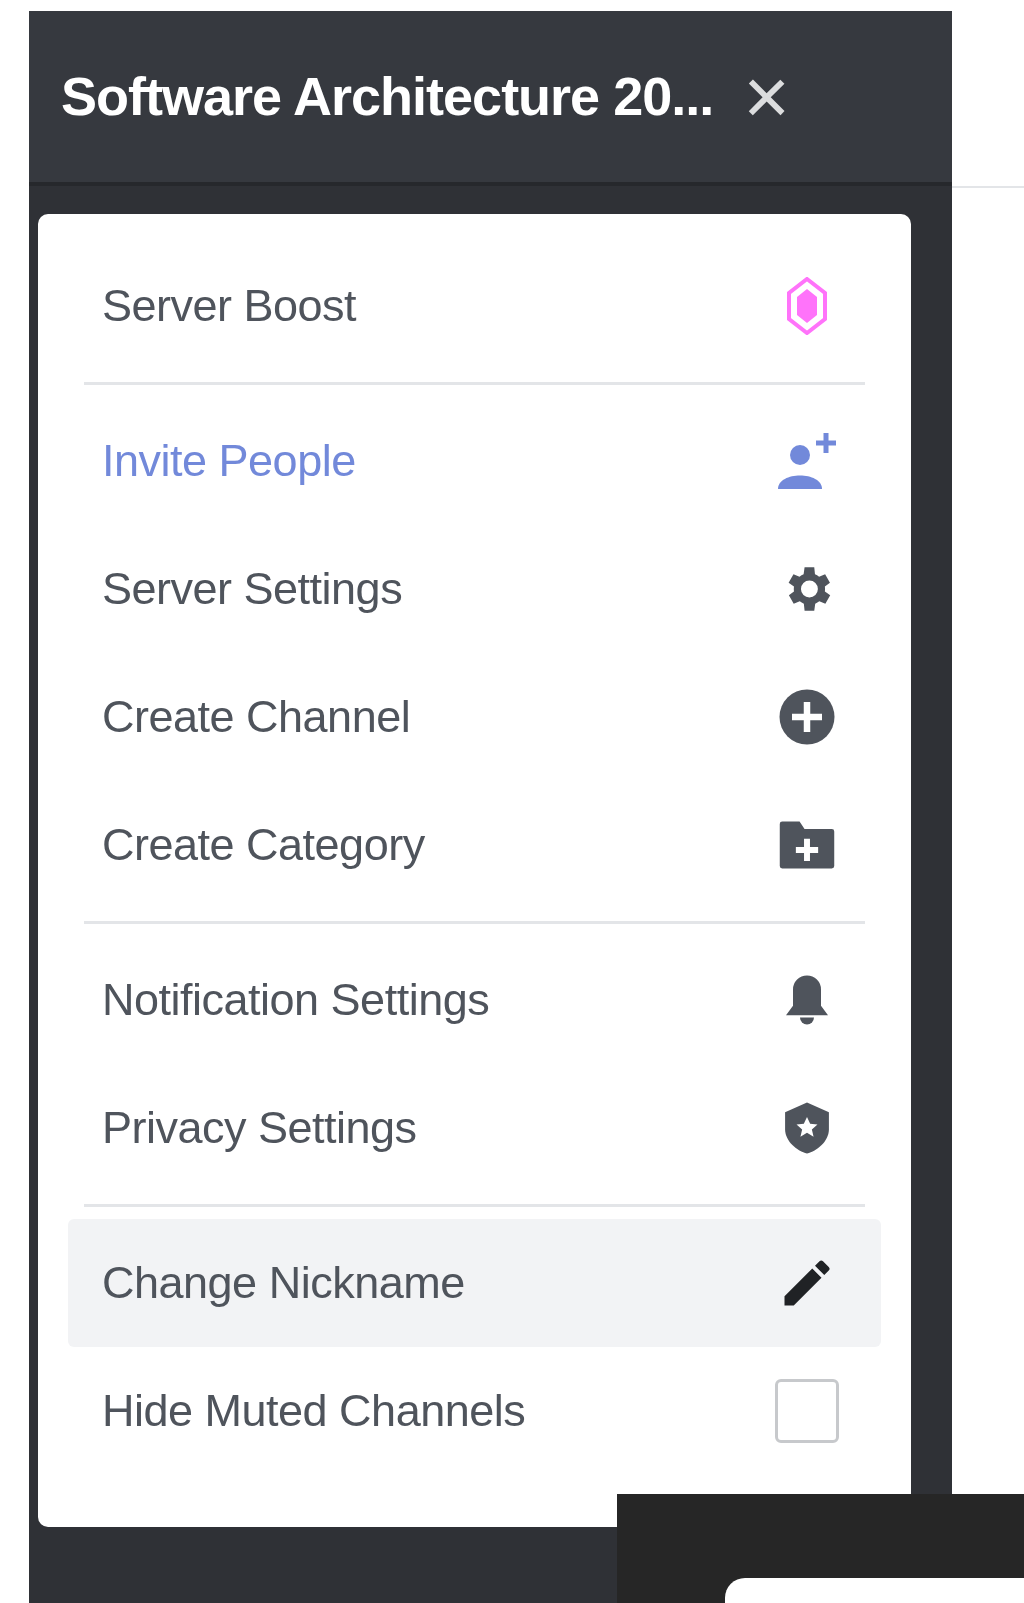 This screenshot has height=1603, width=1024. I want to click on gem-icon, so click(807, 306).